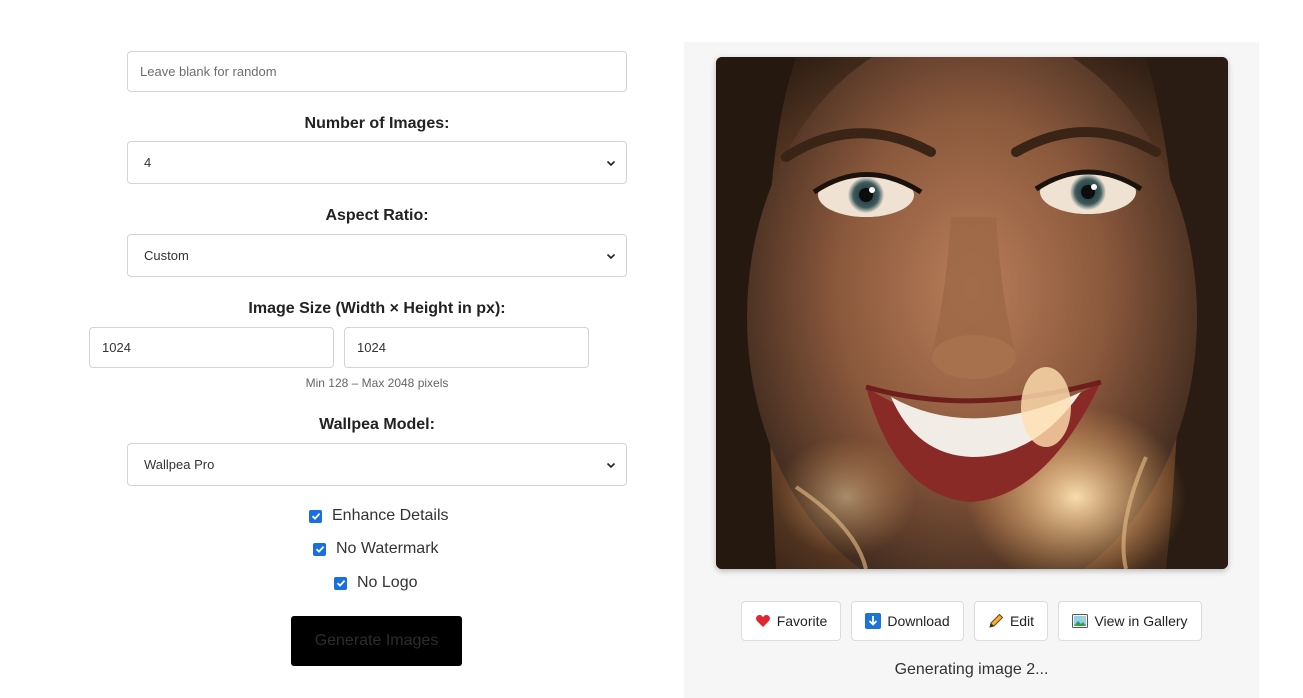  I want to click on num-images-select: 4, so click(377, 162).